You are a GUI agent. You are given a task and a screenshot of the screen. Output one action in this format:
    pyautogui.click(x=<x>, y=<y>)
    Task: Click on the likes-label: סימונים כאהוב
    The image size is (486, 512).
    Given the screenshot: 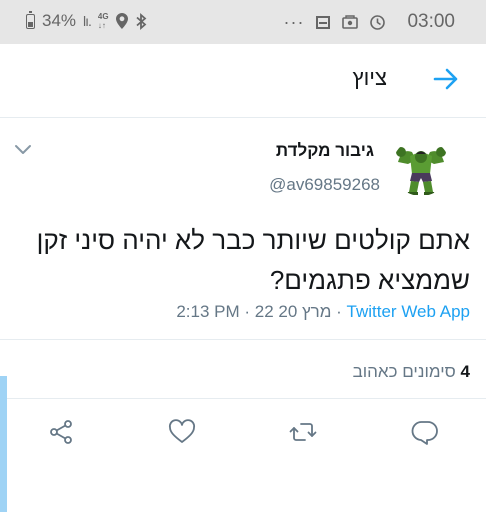 What is the action you would take?
    pyautogui.click(x=404, y=371)
    